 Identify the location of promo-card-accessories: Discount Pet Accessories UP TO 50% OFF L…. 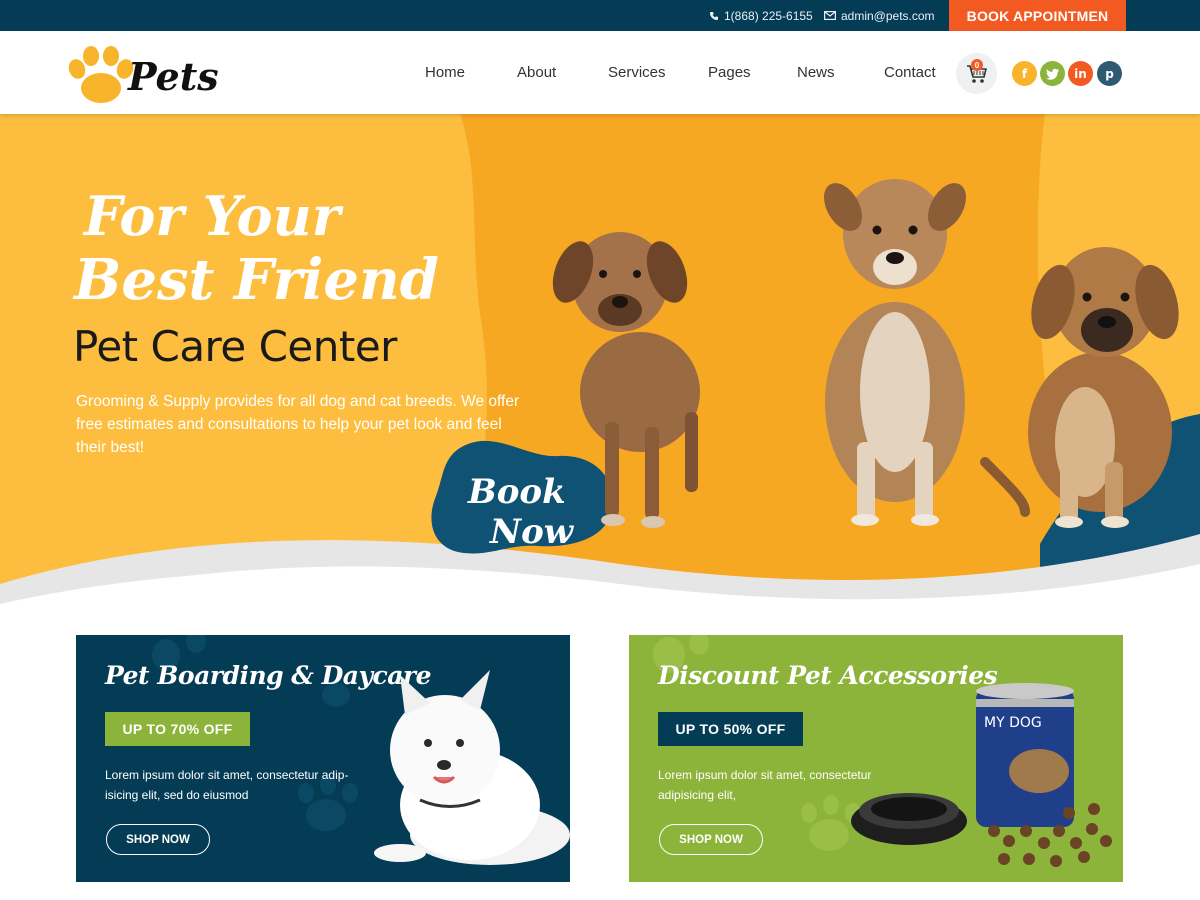
(876, 758).